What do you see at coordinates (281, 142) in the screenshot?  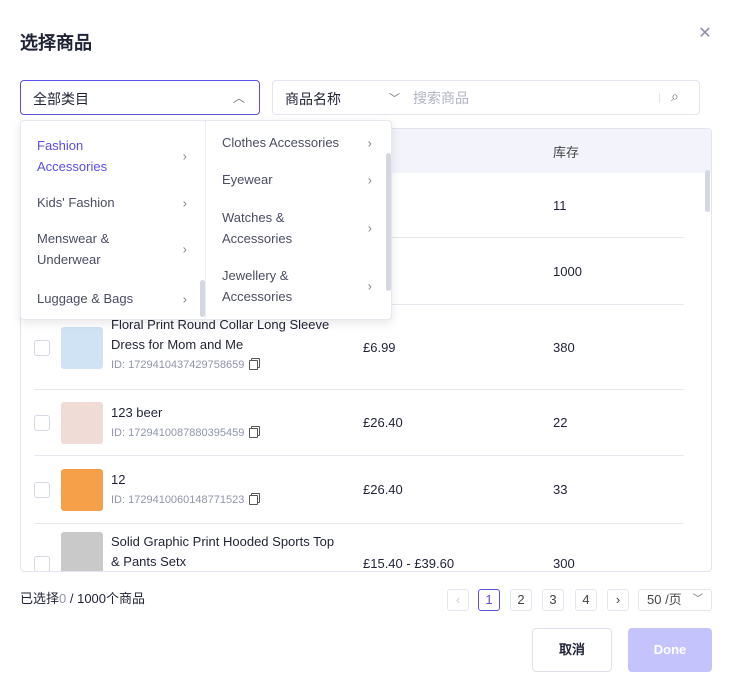 I see `category-label: Clothes Accessories` at bounding box center [281, 142].